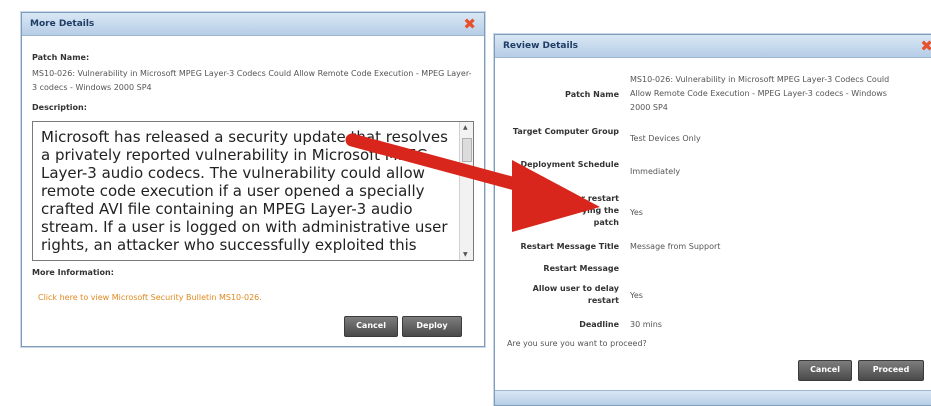 This screenshot has width=931, height=406. What do you see at coordinates (599, 324) in the screenshot?
I see `review-label-deadline: Deadline` at bounding box center [599, 324].